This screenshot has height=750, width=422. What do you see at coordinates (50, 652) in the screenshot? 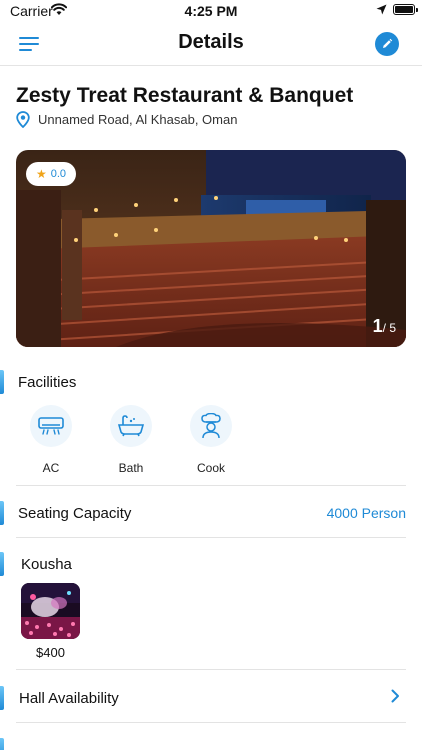
I see `kousha-price: $400` at bounding box center [50, 652].